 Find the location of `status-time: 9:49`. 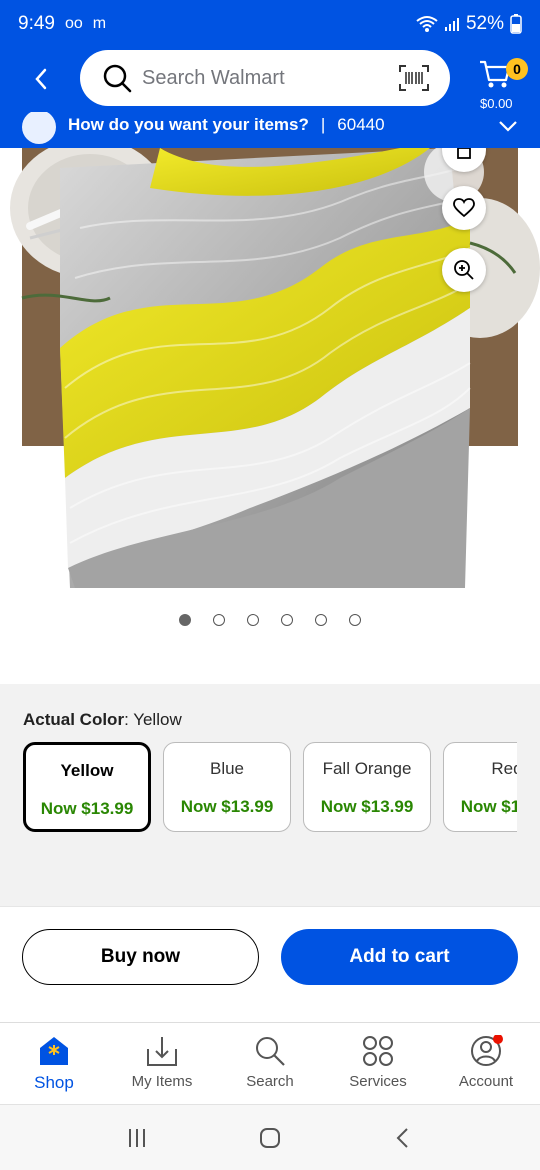

status-time: 9:49 is located at coordinates (36, 23).